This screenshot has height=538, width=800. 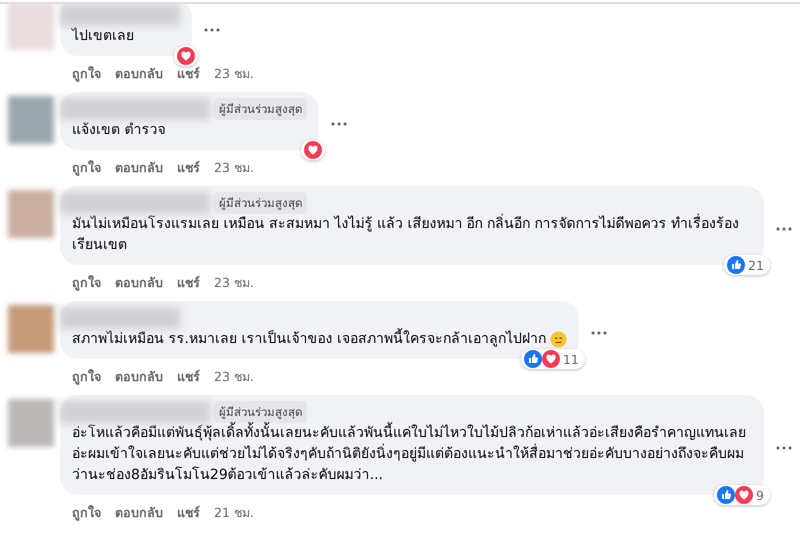 I want to click on neutral-face-icon, so click(x=558, y=339).